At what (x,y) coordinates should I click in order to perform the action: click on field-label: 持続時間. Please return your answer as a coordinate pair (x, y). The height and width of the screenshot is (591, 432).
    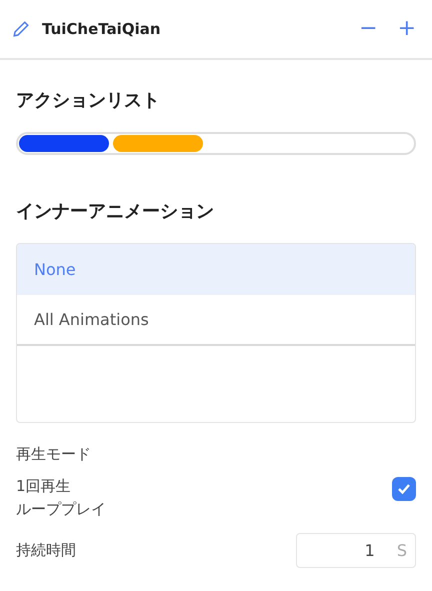
    Looking at the image, I should click on (46, 550).